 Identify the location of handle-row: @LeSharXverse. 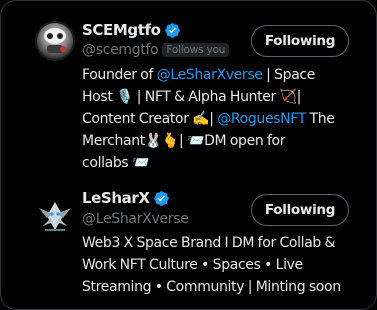
(135, 219).